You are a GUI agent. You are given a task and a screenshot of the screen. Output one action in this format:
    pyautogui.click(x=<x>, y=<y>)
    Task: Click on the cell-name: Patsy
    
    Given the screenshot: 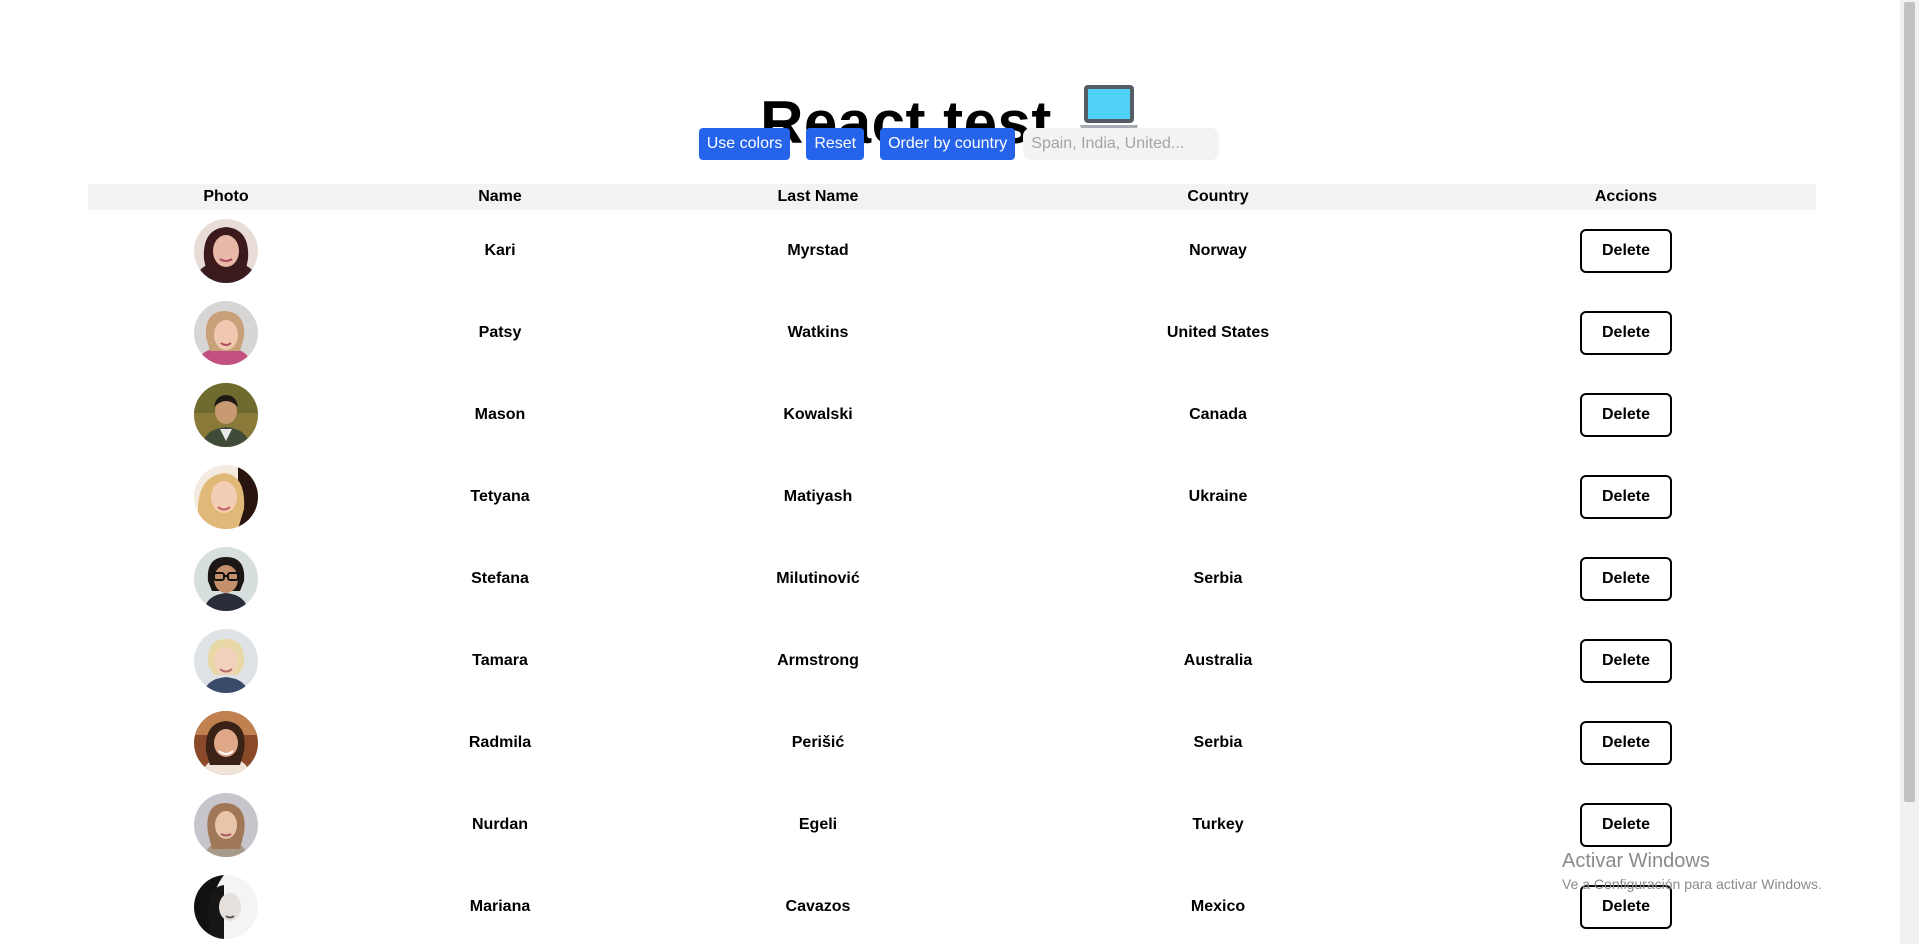 What is the action you would take?
    pyautogui.click(x=500, y=332)
    